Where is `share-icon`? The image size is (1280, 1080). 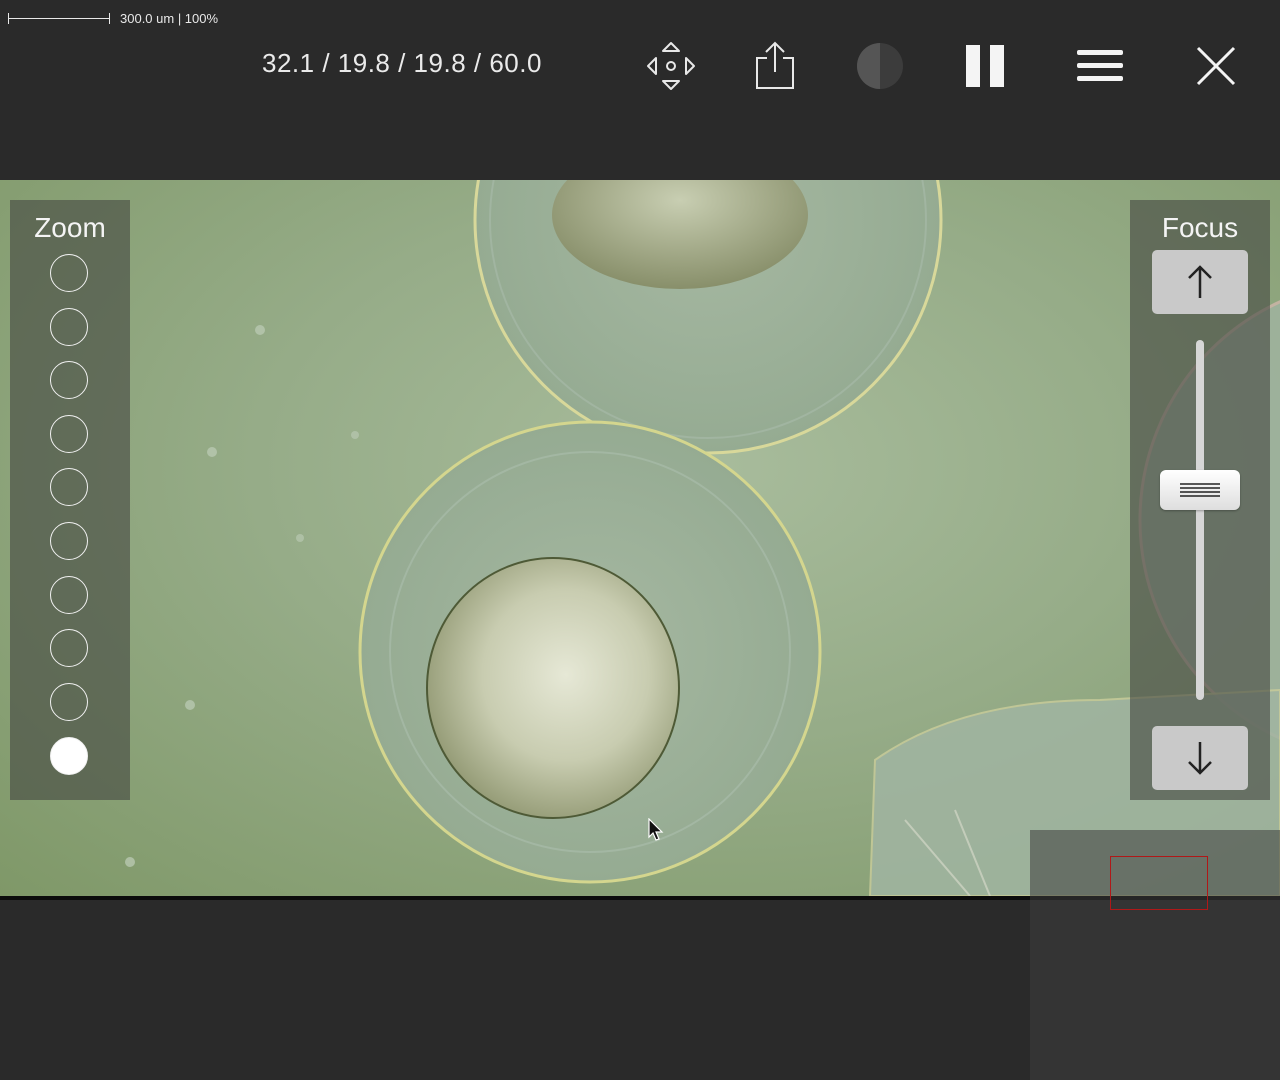
share-icon is located at coordinates (775, 65).